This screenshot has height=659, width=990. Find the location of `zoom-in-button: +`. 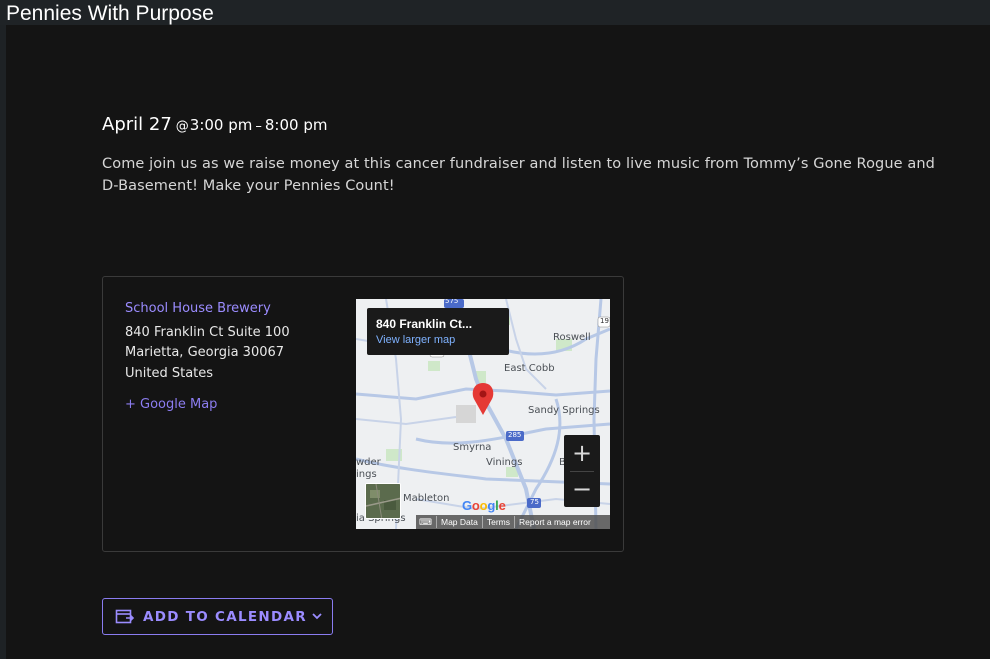

zoom-in-button: + is located at coordinates (582, 453).